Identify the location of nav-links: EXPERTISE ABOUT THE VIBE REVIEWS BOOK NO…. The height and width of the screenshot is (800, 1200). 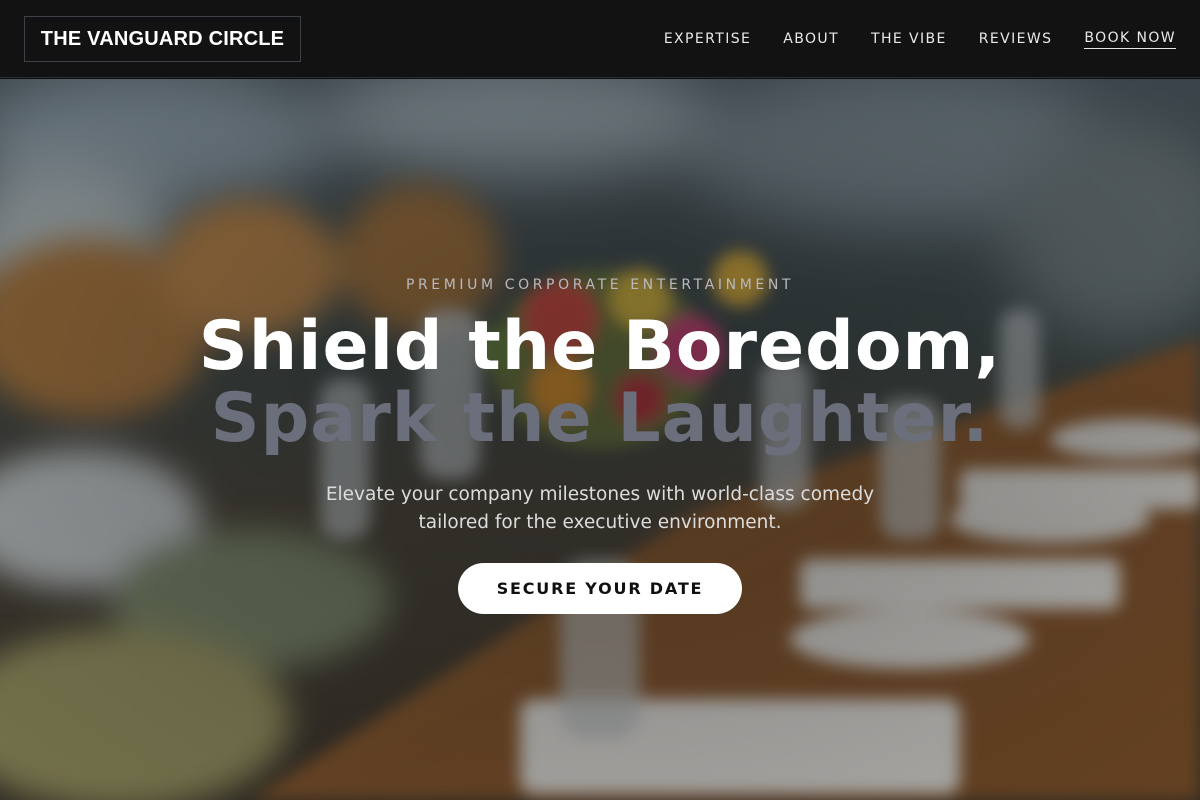
(920, 39).